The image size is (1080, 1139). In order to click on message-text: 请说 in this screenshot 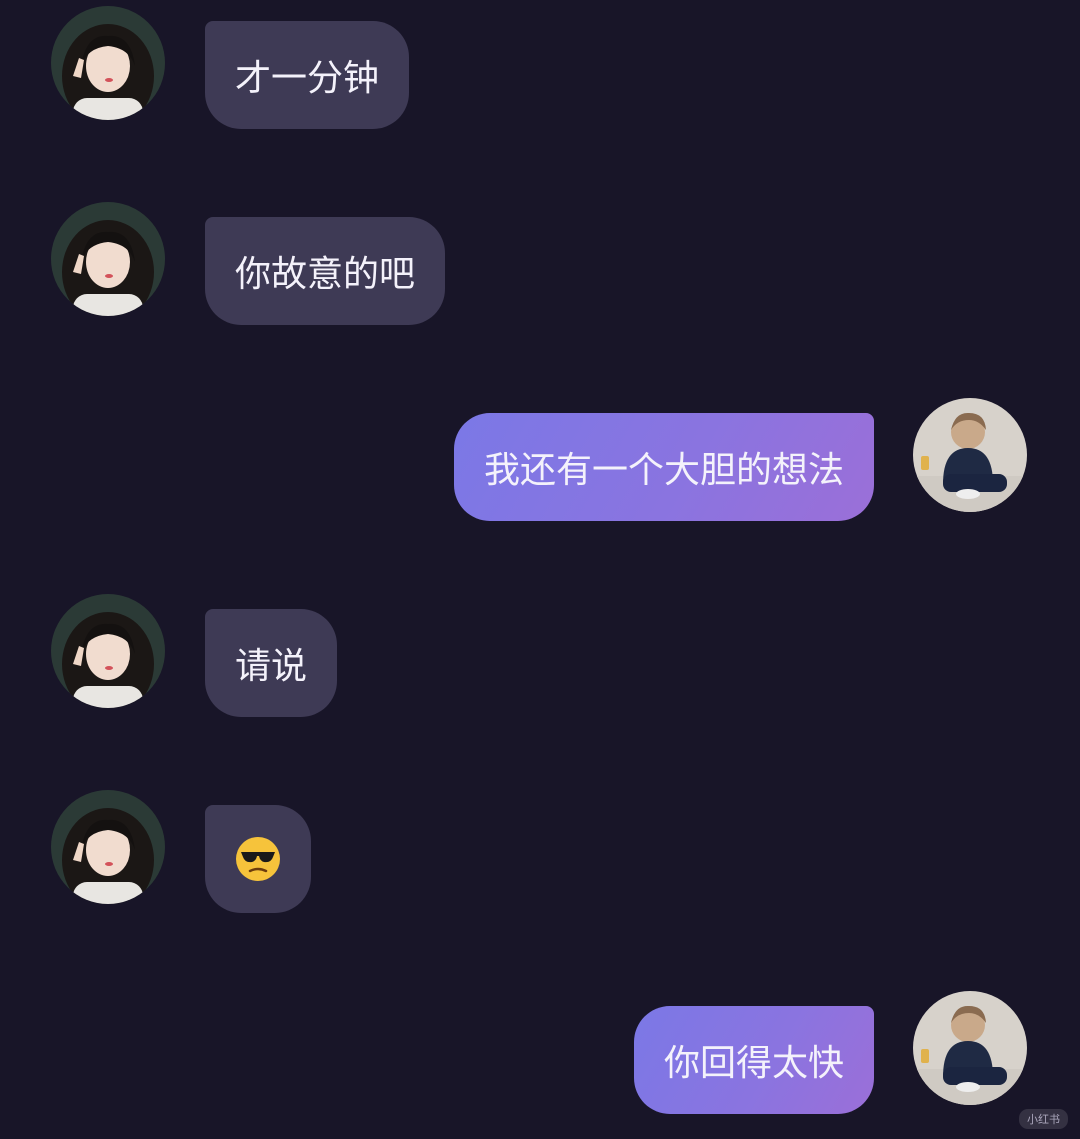, I will do `click(271, 666)`.